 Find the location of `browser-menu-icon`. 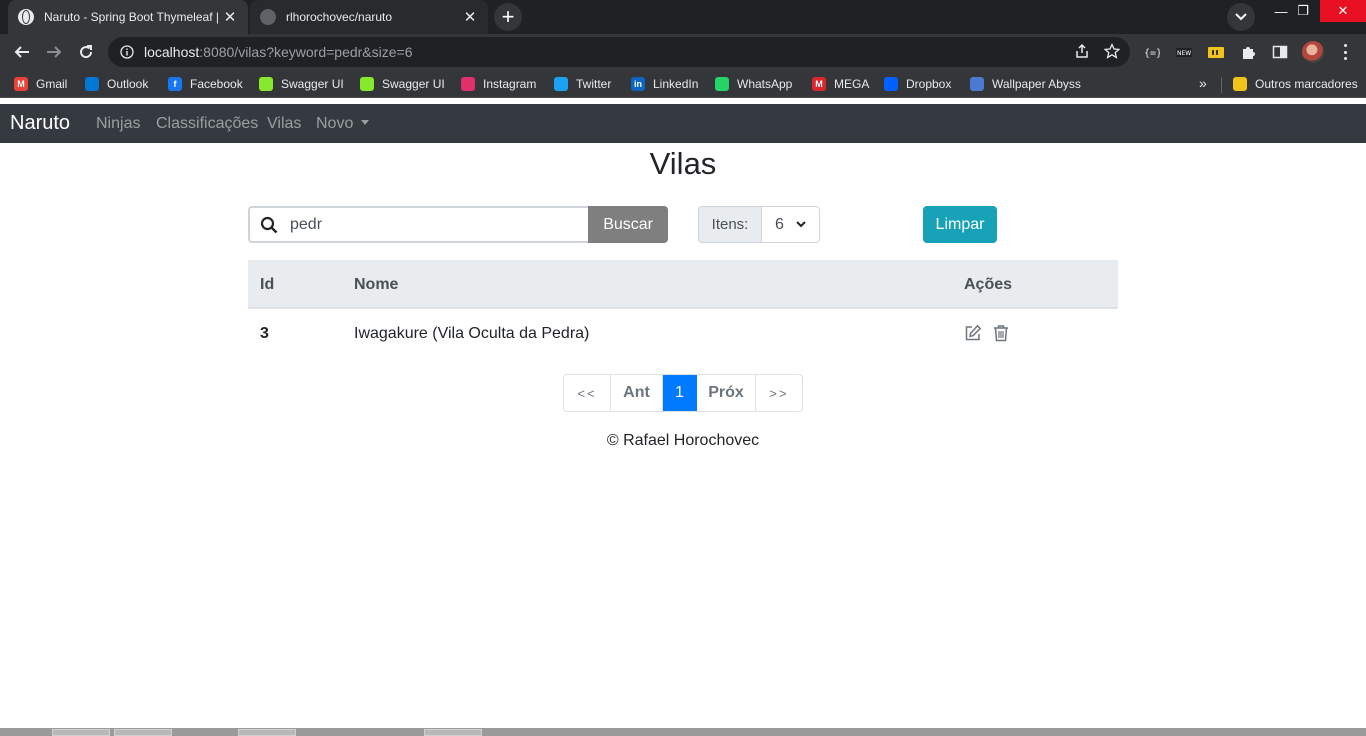

browser-menu-icon is located at coordinates (1345, 52).